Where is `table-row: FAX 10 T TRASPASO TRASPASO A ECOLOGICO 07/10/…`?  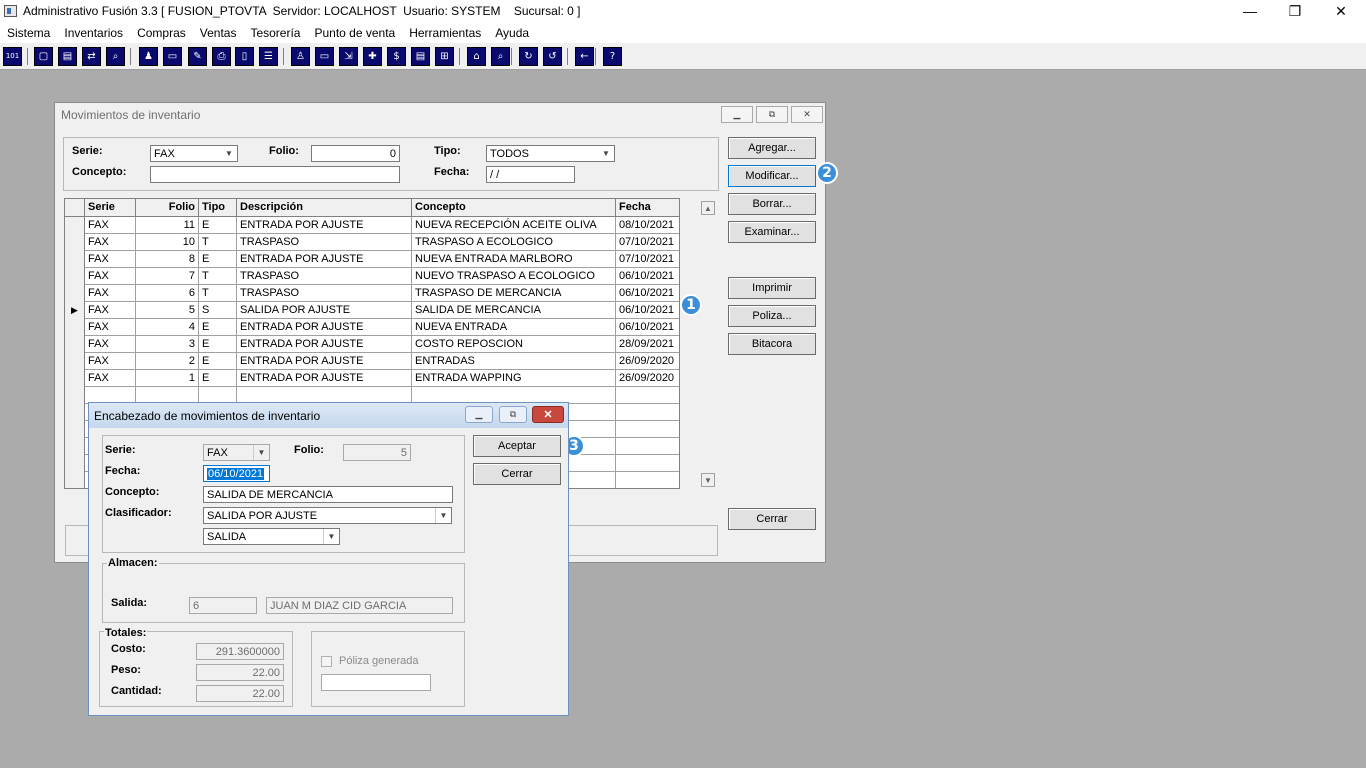 table-row: FAX 10 T TRASPASO TRASPASO A ECOLOGICO 07/10/… is located at coordinates (372, 242).